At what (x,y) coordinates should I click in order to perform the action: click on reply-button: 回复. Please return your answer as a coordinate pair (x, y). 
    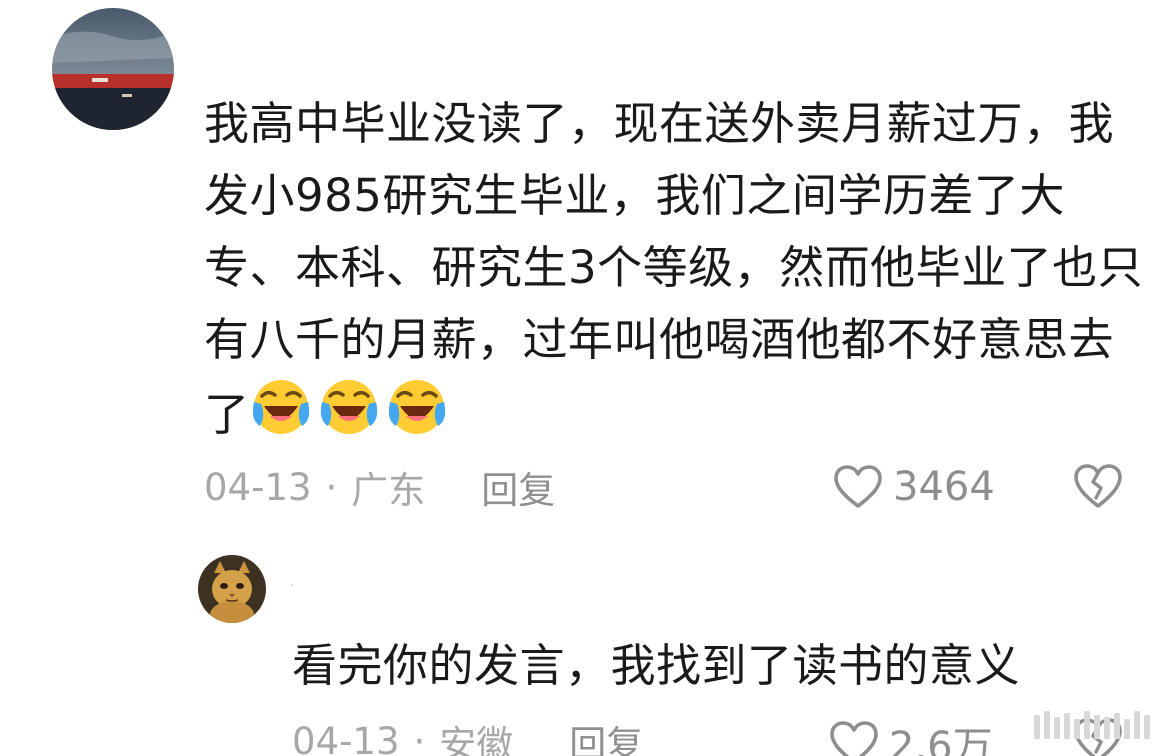
    Looking at the image, I should click on (518, 487).